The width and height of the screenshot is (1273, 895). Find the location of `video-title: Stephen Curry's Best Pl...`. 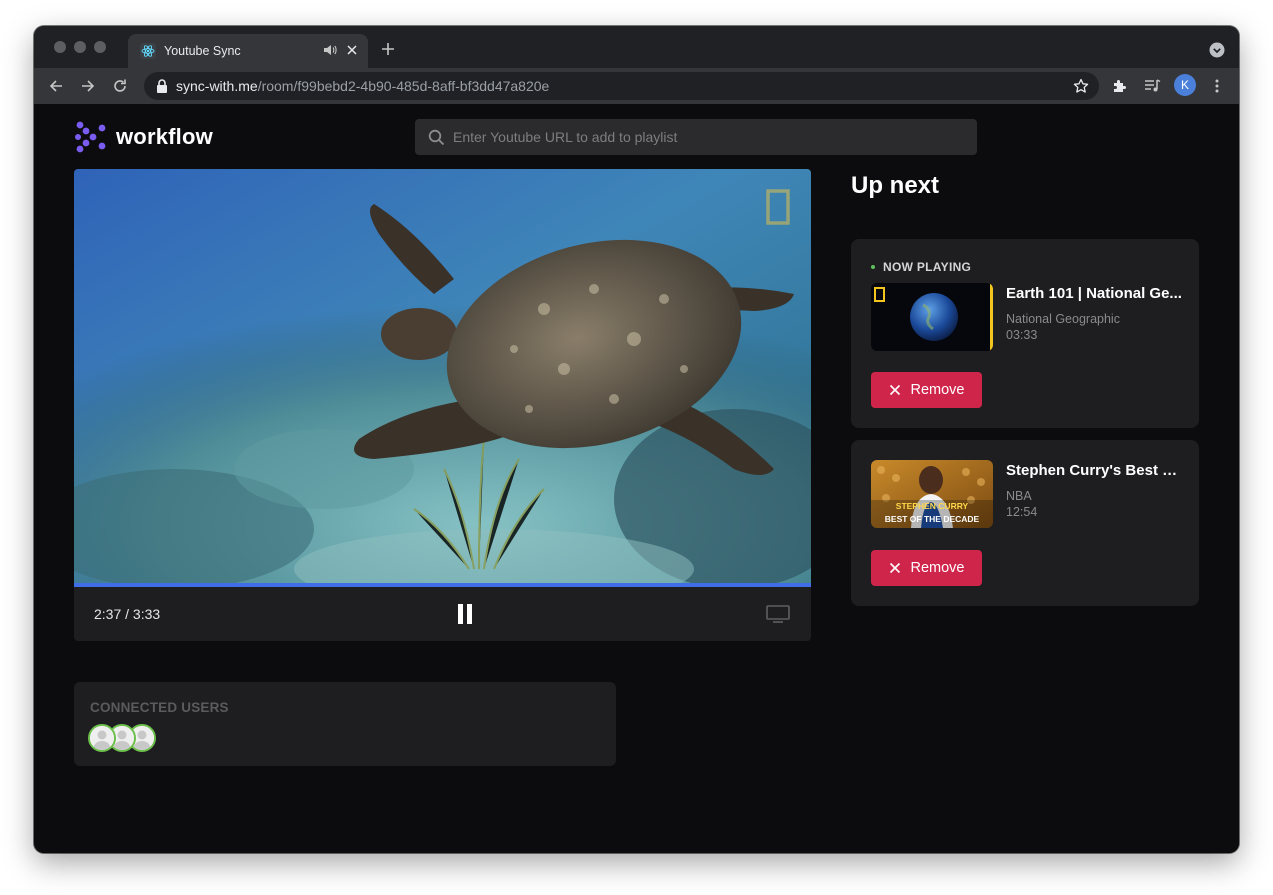

video-title: Stephen Curry's Best Pl... is located at coordinates (1096, 470).